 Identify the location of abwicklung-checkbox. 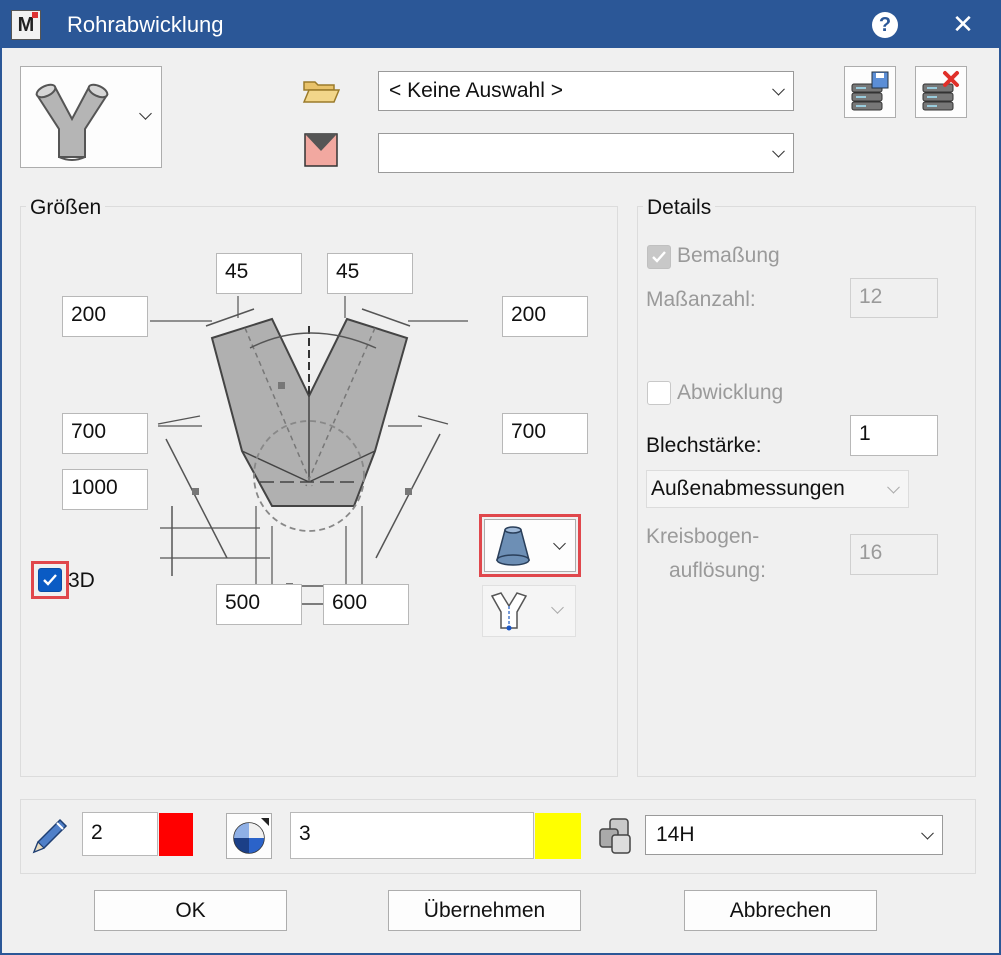
(659, 393).